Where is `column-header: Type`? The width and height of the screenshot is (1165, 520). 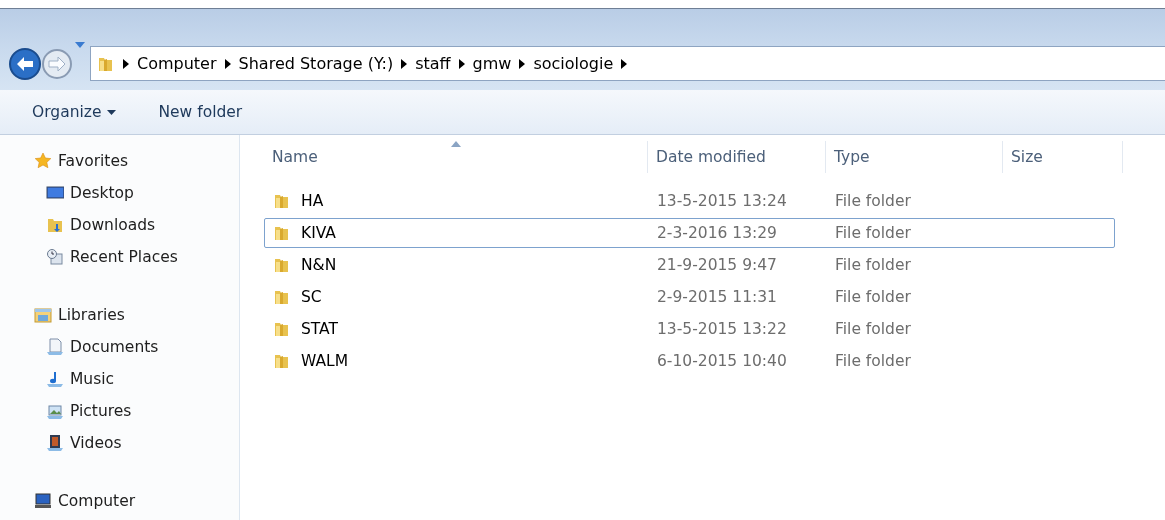 column-header: Type is located at coordinates (914, 157).